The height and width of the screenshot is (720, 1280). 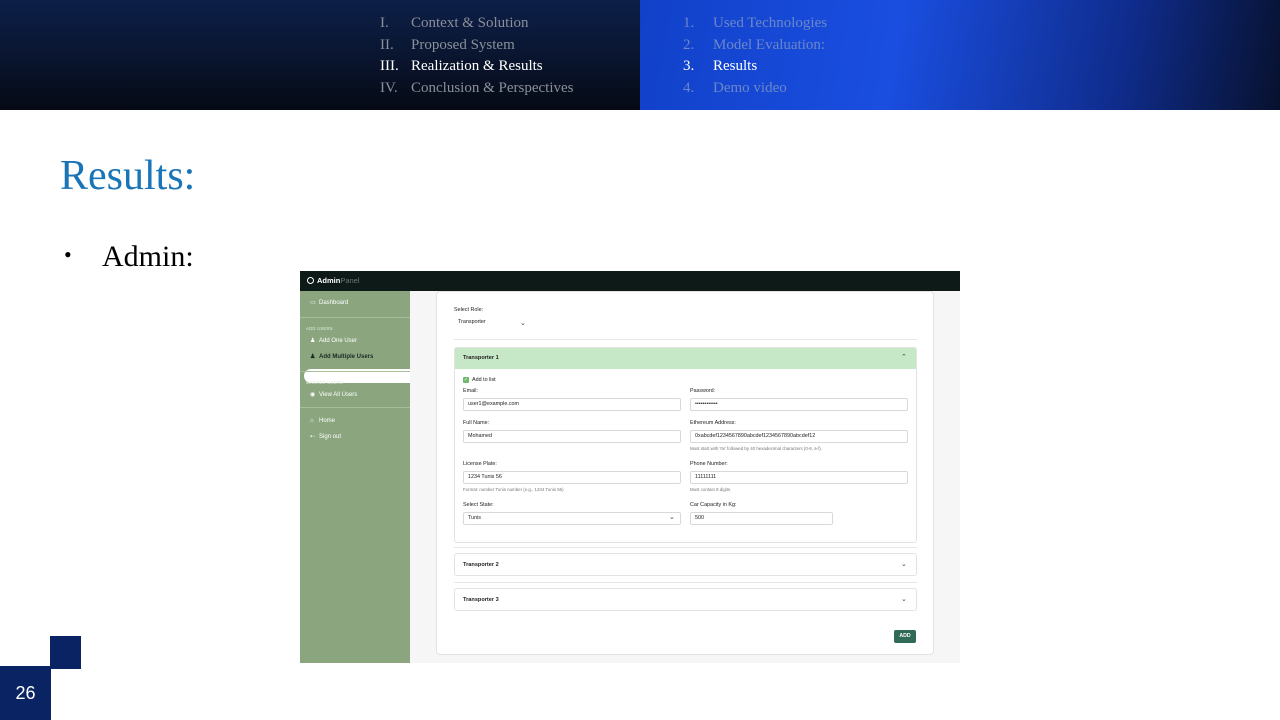 I want to click on outline-item: II. Proposed System, so click(x=476, y=46).